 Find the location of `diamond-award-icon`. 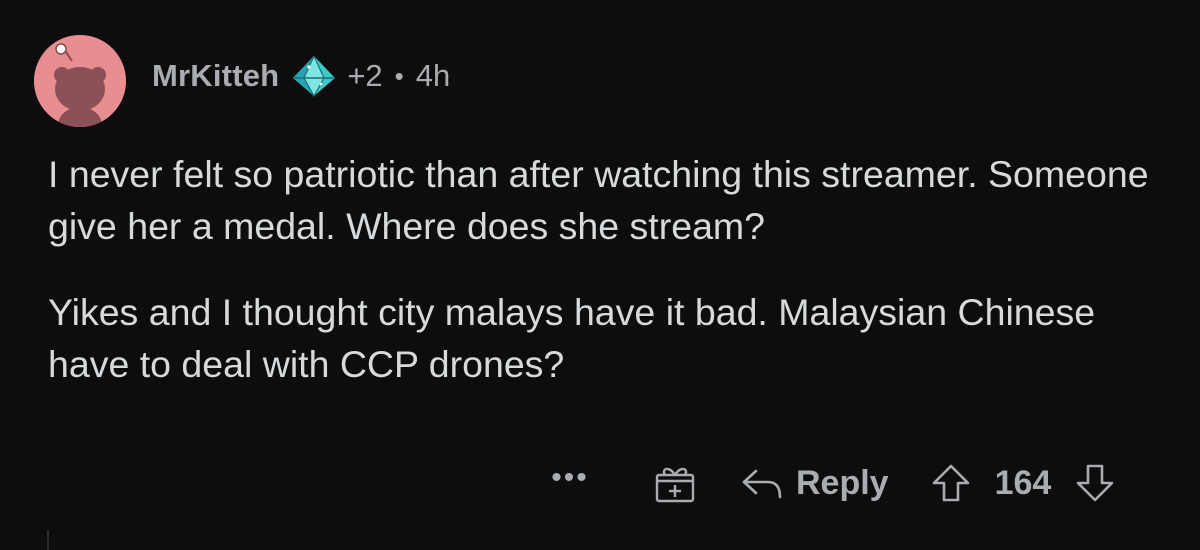

diamond-award-icon is located at coordinates (314, 76).